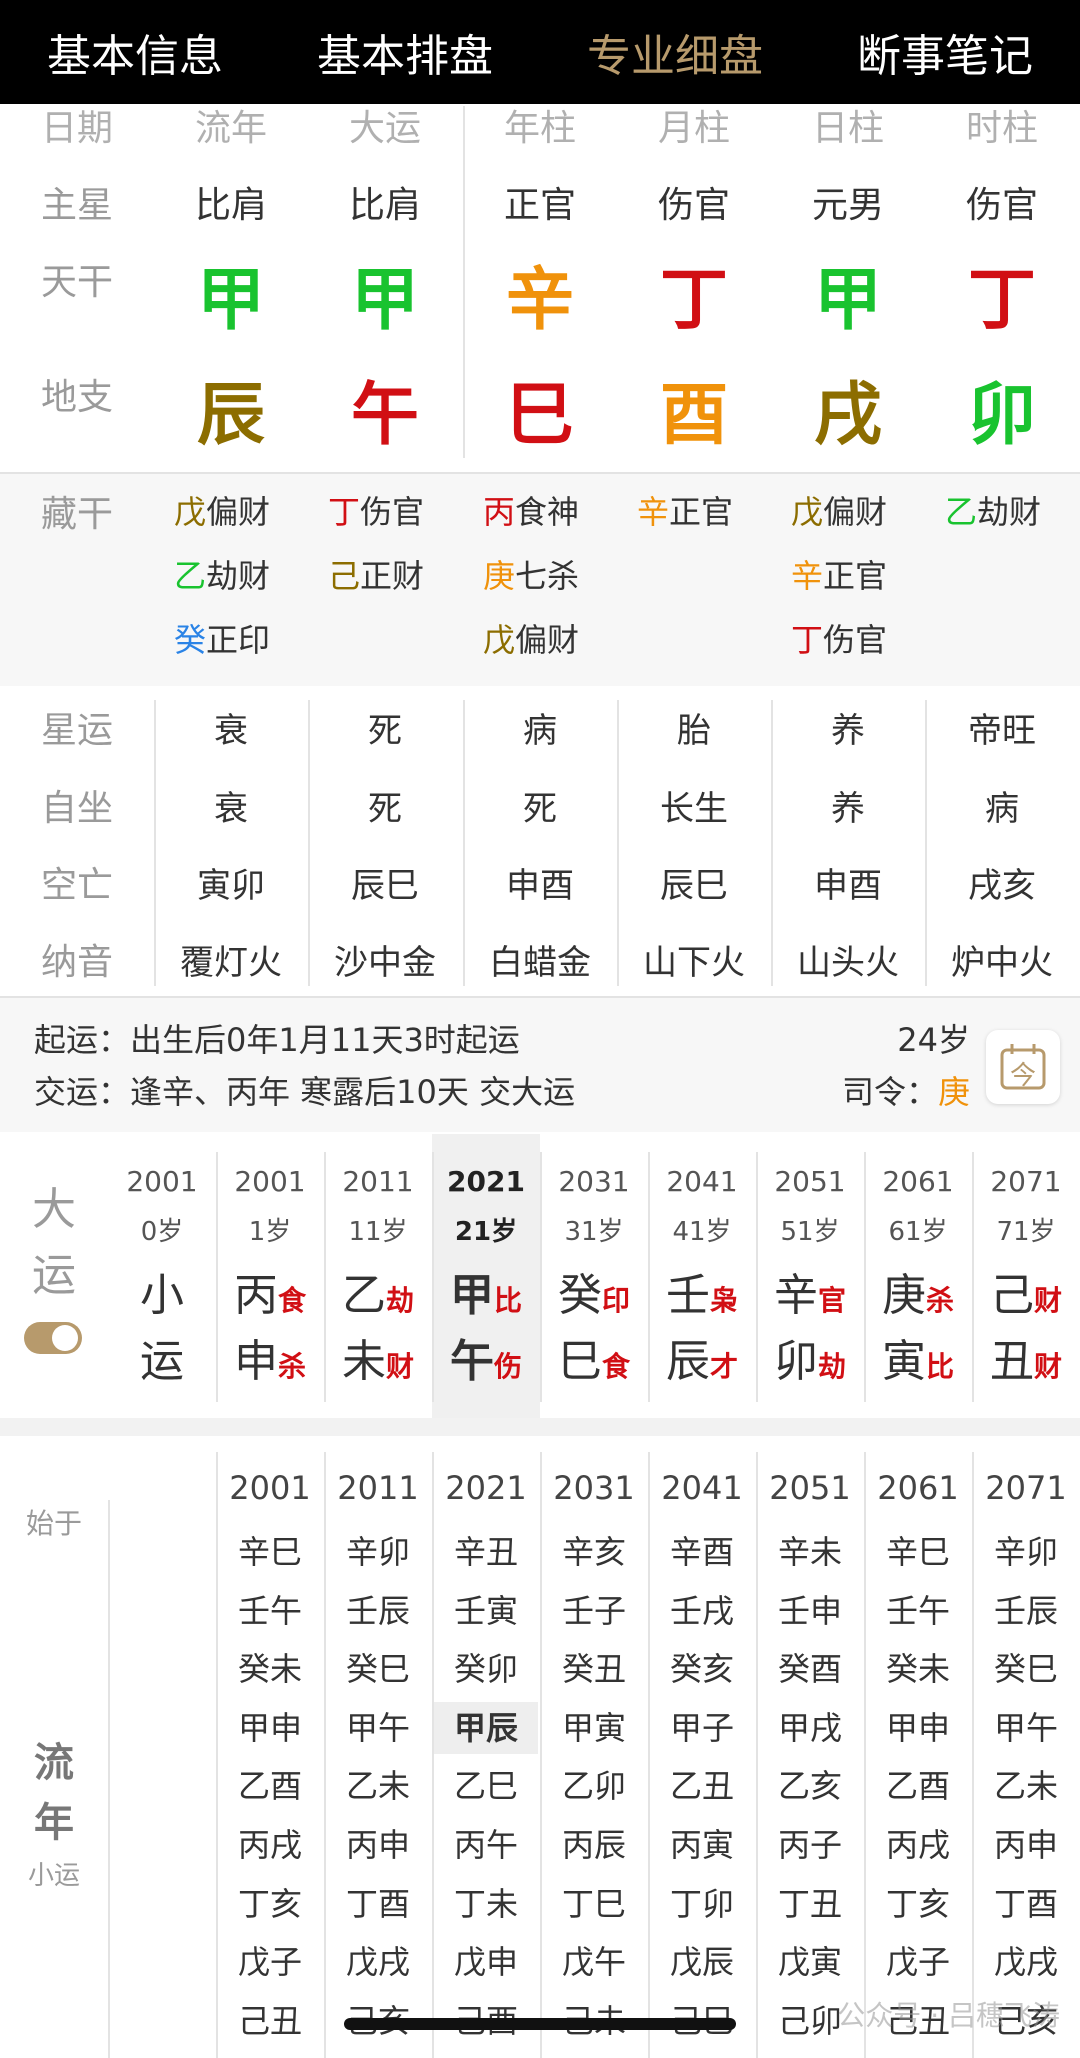  Describe the element at coordinates (269, 1669) in the screenshot. I see `liunian-item: 癸未` at that location.